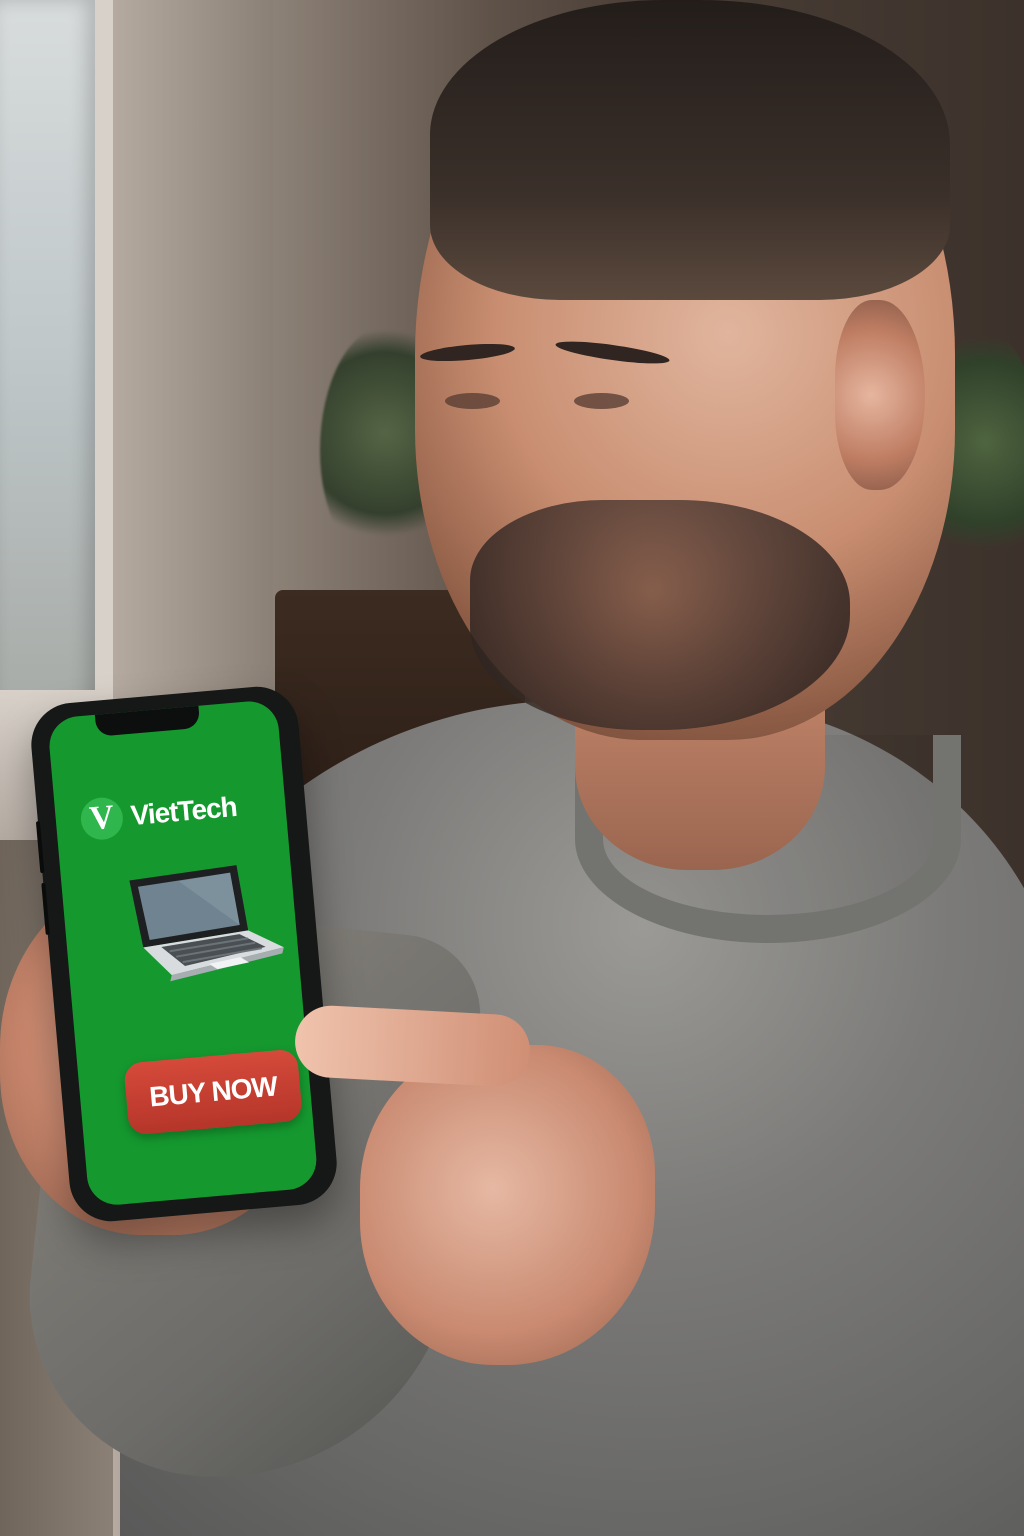 The image size is (1024, 1536). I want to click on ear, so click(880, 395).